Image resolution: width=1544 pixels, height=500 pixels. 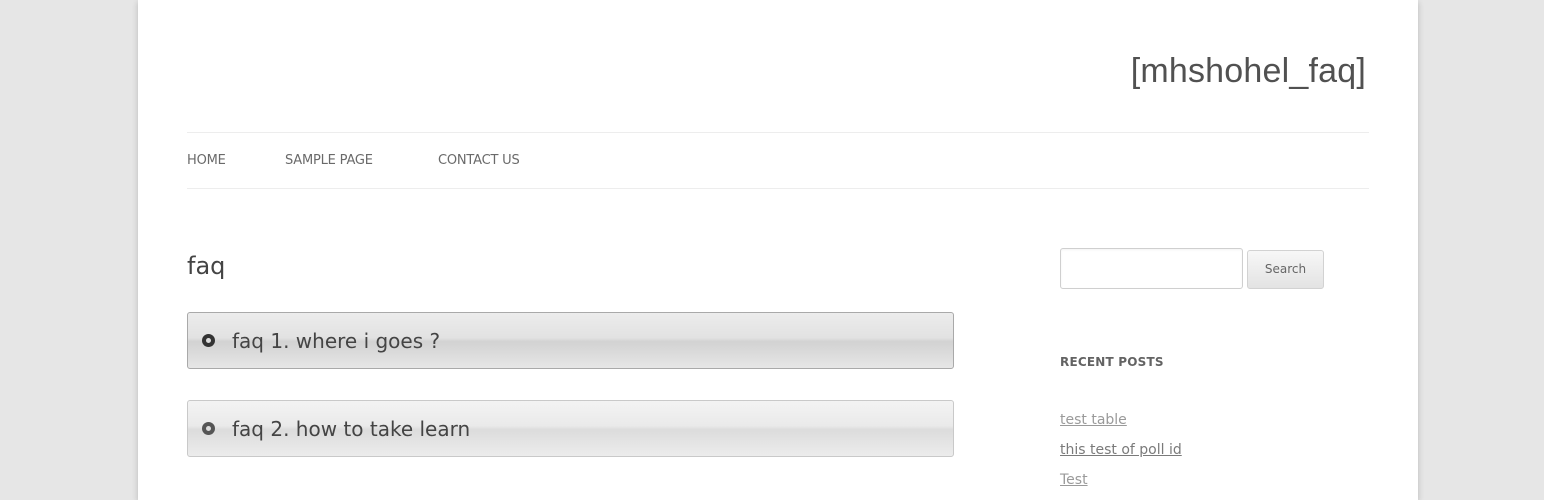 What do you see at coordinates (206, 160) in the screenshot?
I see `nav-item-home: HOME` at bounding box center [206, 160].